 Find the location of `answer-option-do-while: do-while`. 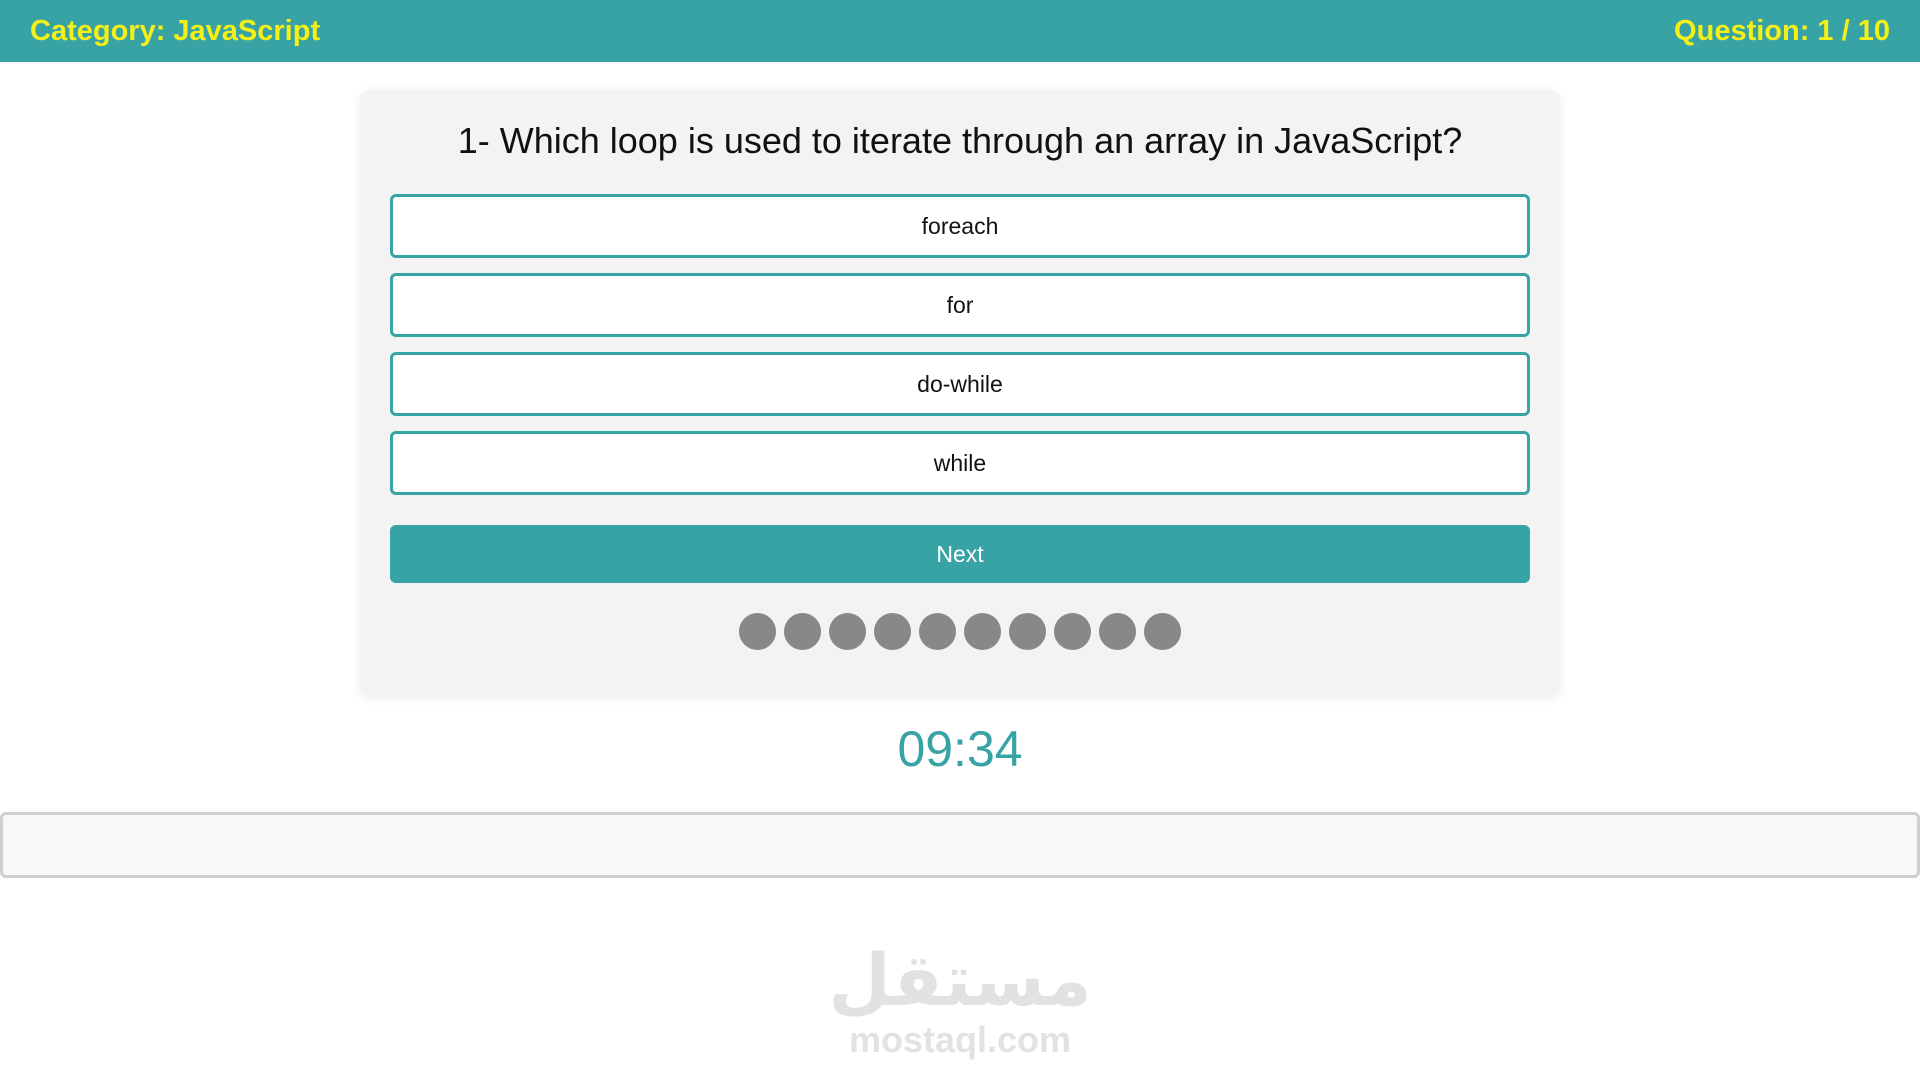

answer-option-do-while: do-while is located at coordinates (960, 384).